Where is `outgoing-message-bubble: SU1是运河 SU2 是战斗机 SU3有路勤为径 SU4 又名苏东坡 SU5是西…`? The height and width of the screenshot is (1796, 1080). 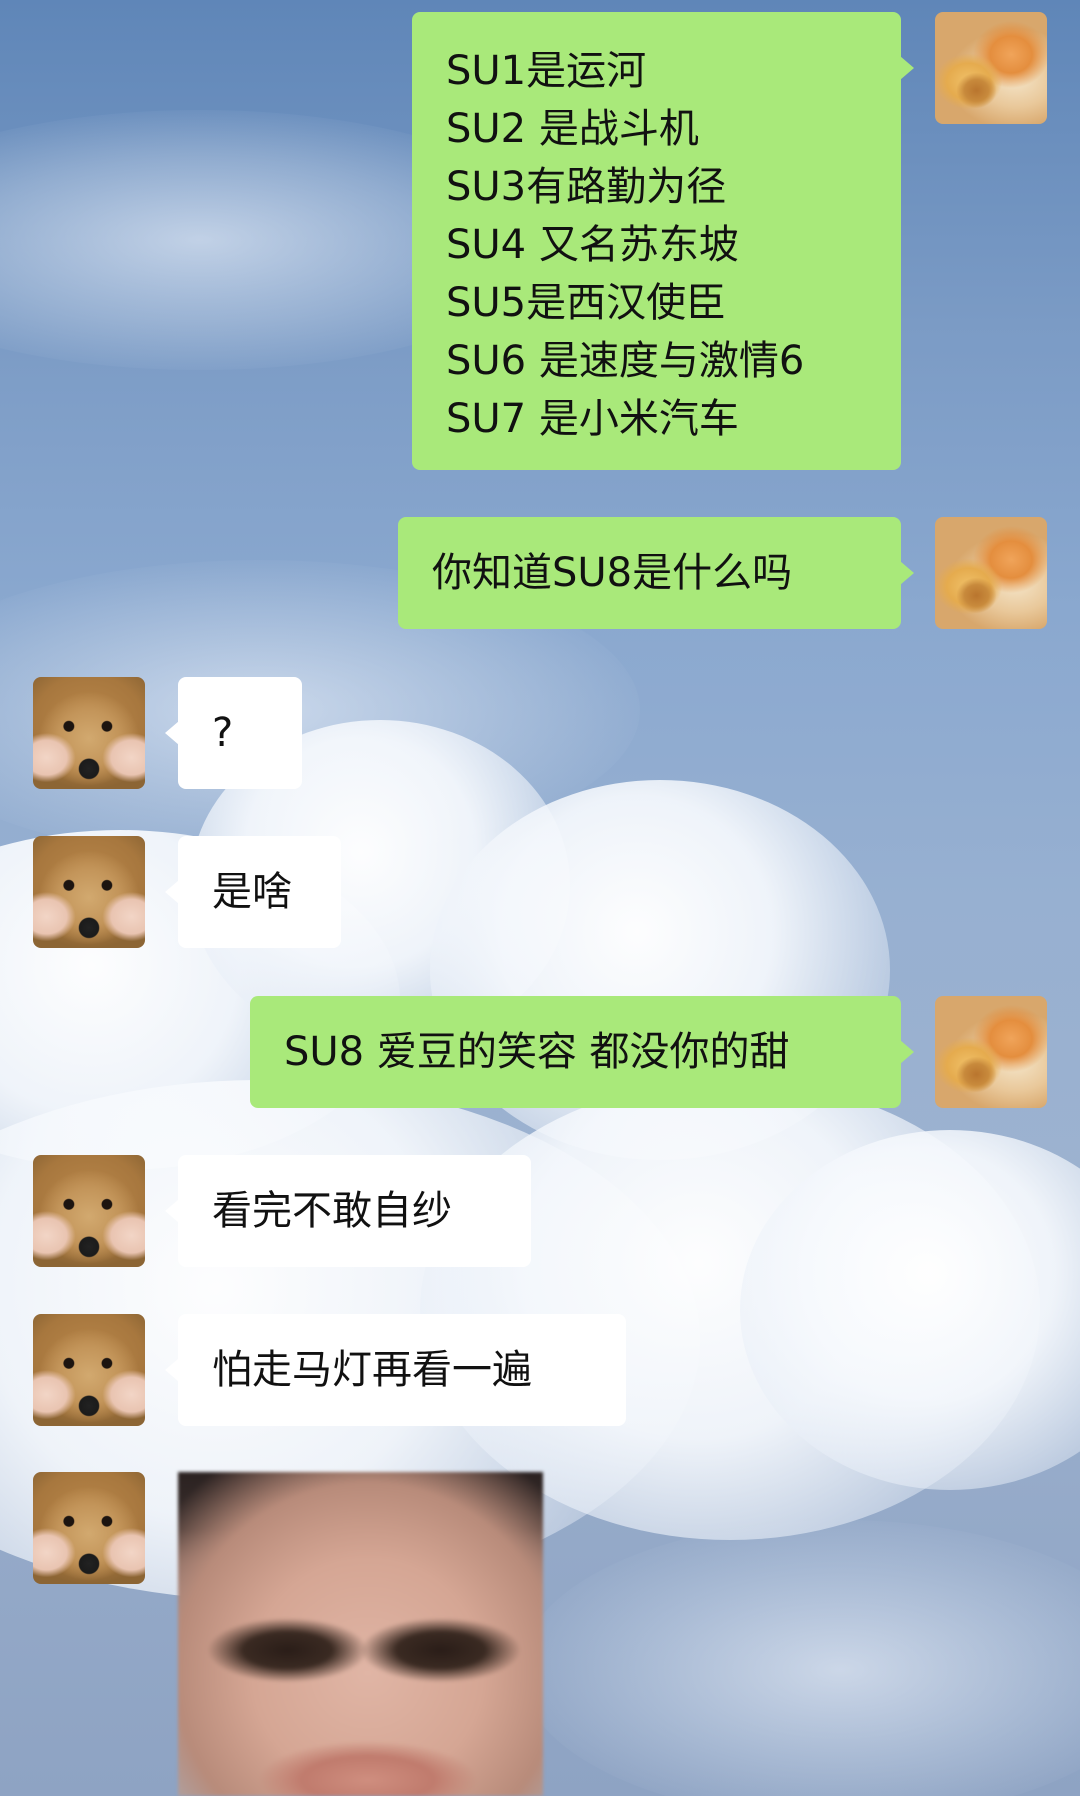 outgoing-message-bubble: SU1是运河 SU2 是战斗机 SU3有路勤为径 SU4 又名苏东坡 SU5是西… is located at coordinates (663, 241).